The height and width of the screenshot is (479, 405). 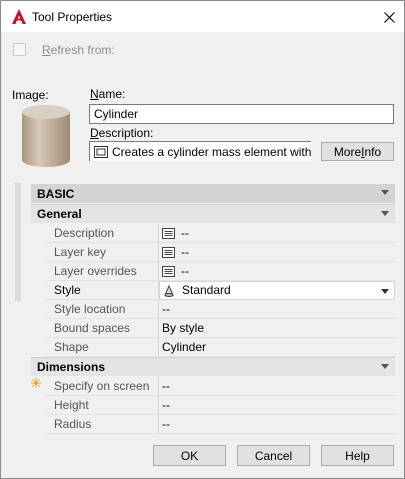 I want to click on property-row-description: Description --, so click(x=221, y=233).